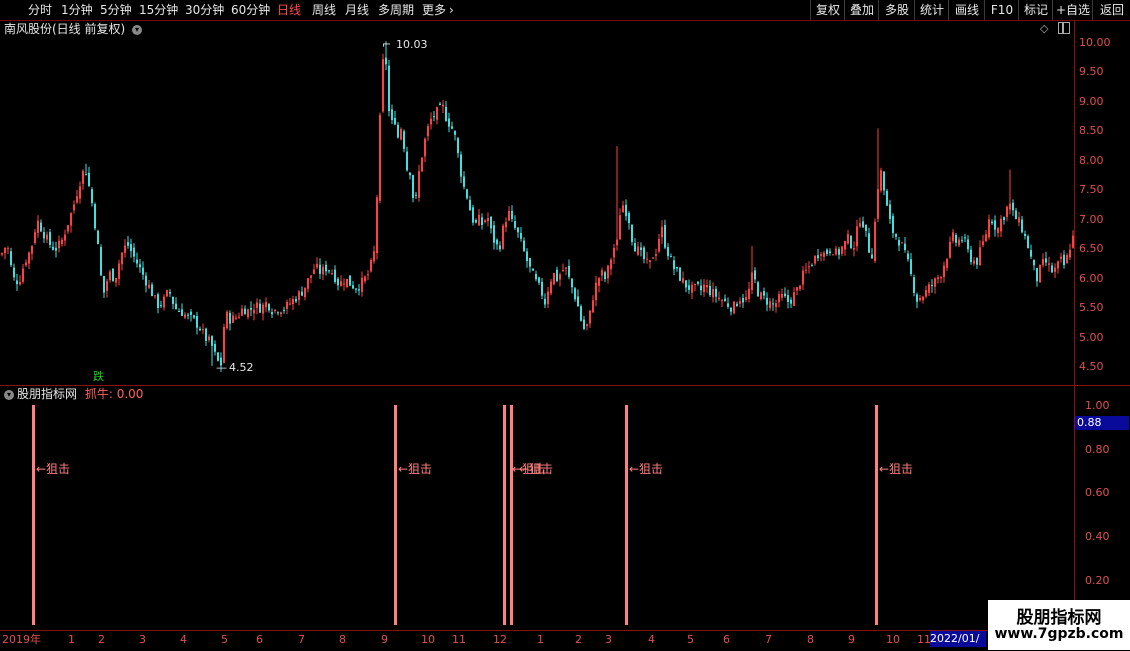 Image resolution: width=1130 pixels, height=651 pixels. Describe the element at coordinates (9, 394) in the screenshot. I see `chevron-down-icon: ▾` at that location.